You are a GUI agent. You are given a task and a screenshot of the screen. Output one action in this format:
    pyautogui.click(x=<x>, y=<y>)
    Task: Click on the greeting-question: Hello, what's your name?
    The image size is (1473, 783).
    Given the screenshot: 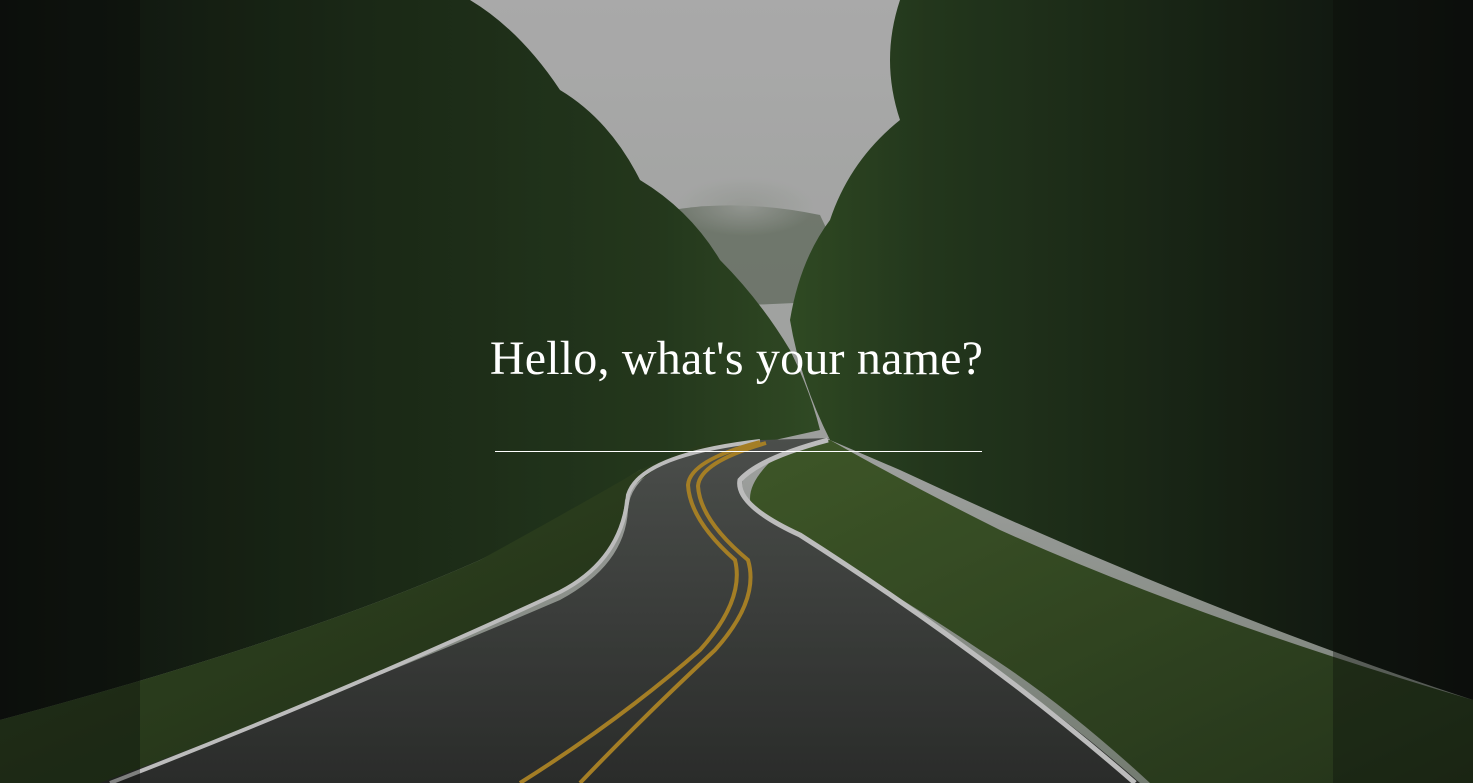 What is the action you would take?
    pyautogui.click(x=736, y=358)
    